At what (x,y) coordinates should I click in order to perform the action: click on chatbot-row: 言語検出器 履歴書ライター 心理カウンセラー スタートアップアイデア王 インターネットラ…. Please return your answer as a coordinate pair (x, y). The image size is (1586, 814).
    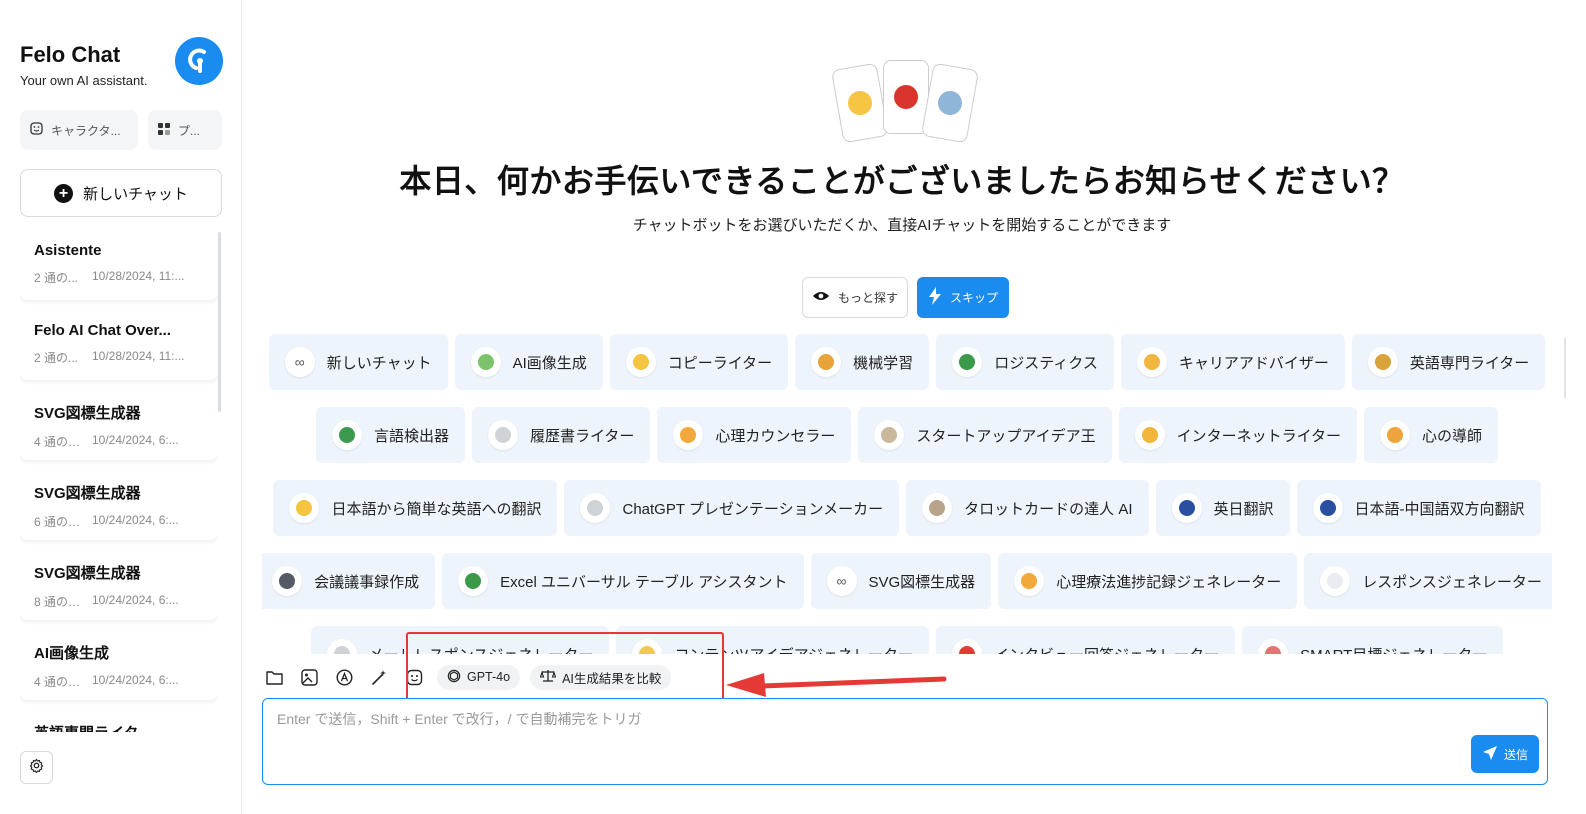
    Looking at the image, I should click on (907, 435).